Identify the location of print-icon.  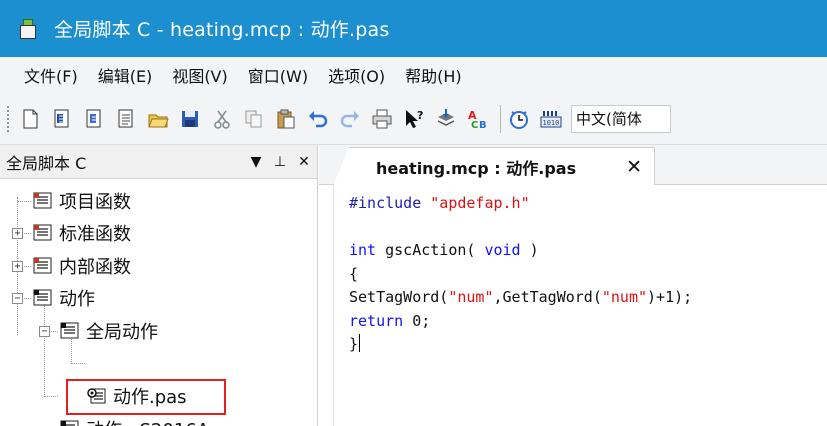
(382, 119).